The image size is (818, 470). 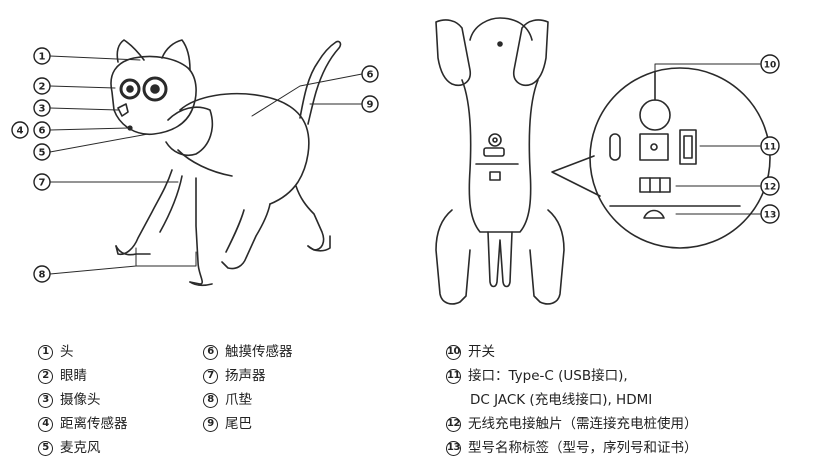 I want to click on legend-item-4: 4 距离传感器, so click(x=83, y=424).